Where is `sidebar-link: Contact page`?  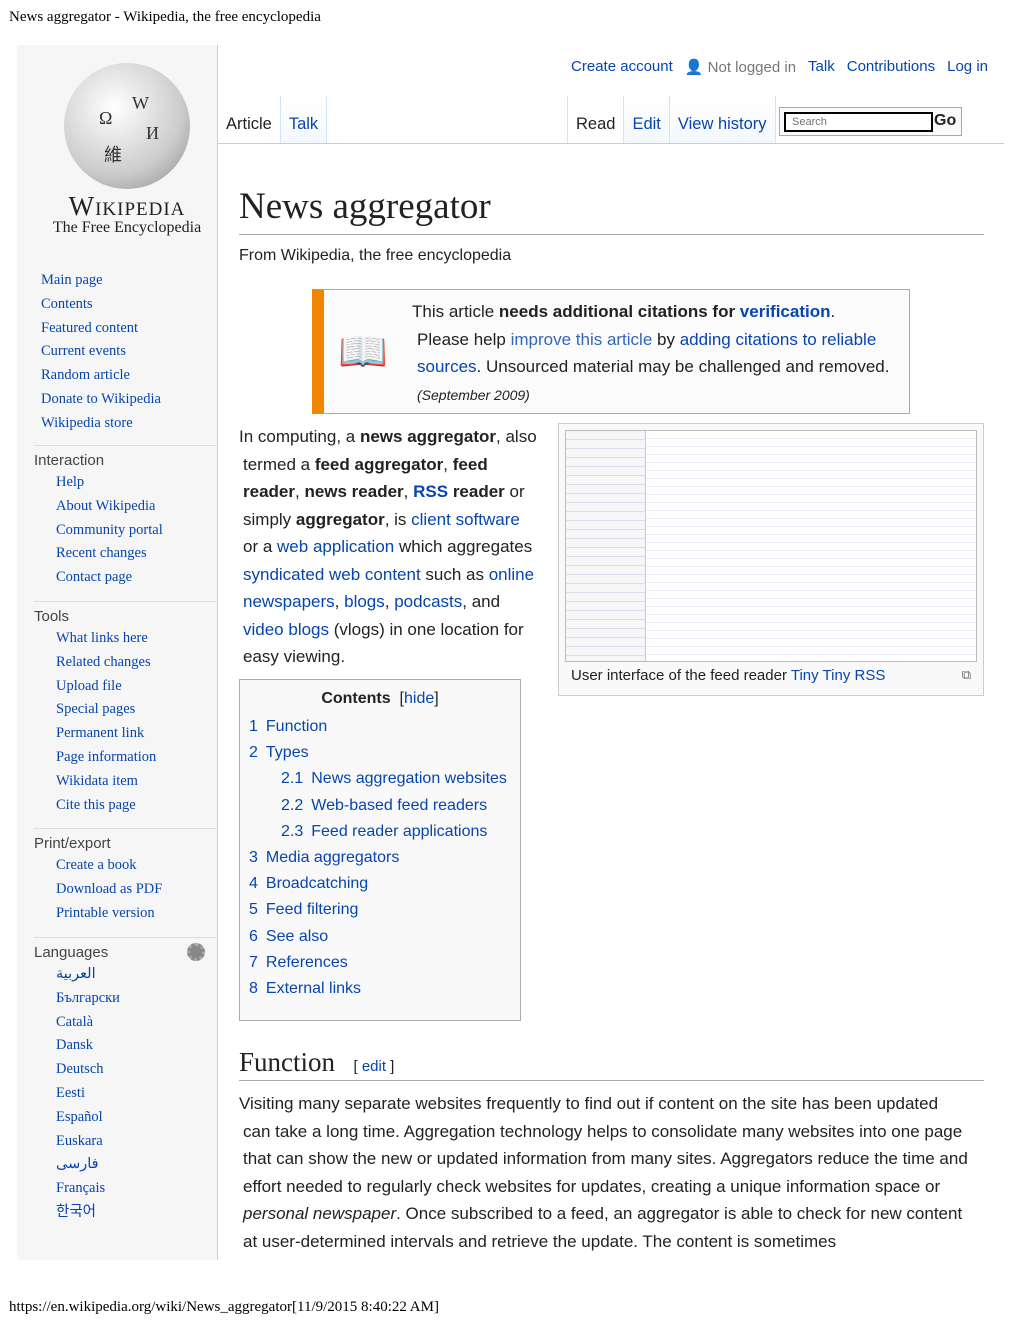 sidebar-link: Contact page is located at coordinates (136, 578).